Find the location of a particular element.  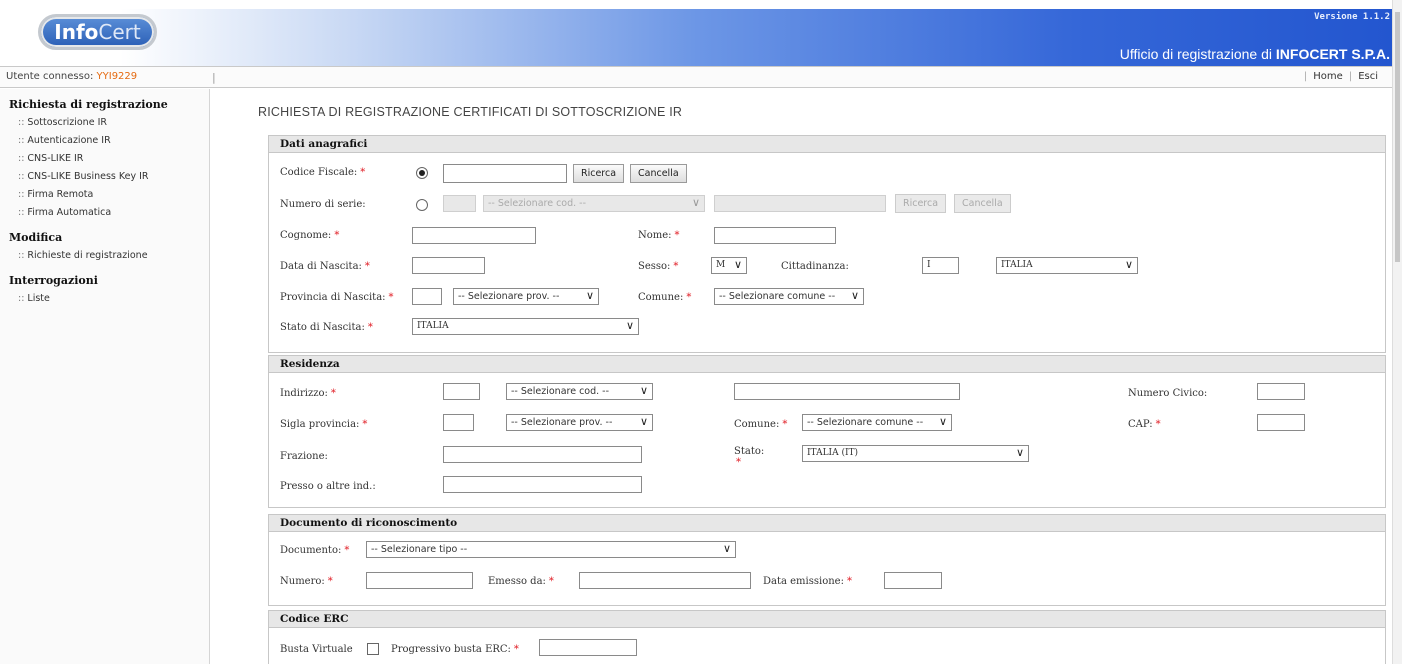

numero-documento-input is located at coordinates (419, 580).